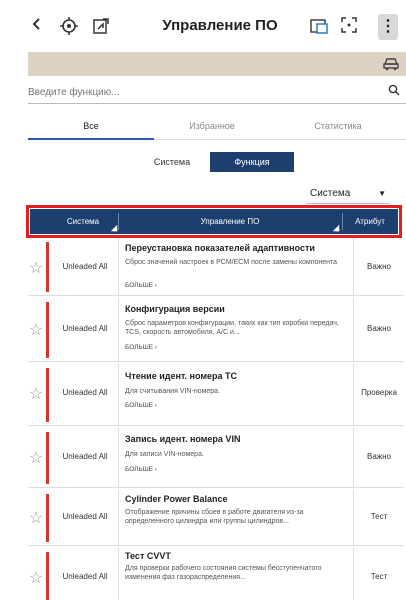  What do you see at coordinates (175, 309) in the screenshot?
I see `row-title: Конфигурация версии` at bounding box center [175, 309].